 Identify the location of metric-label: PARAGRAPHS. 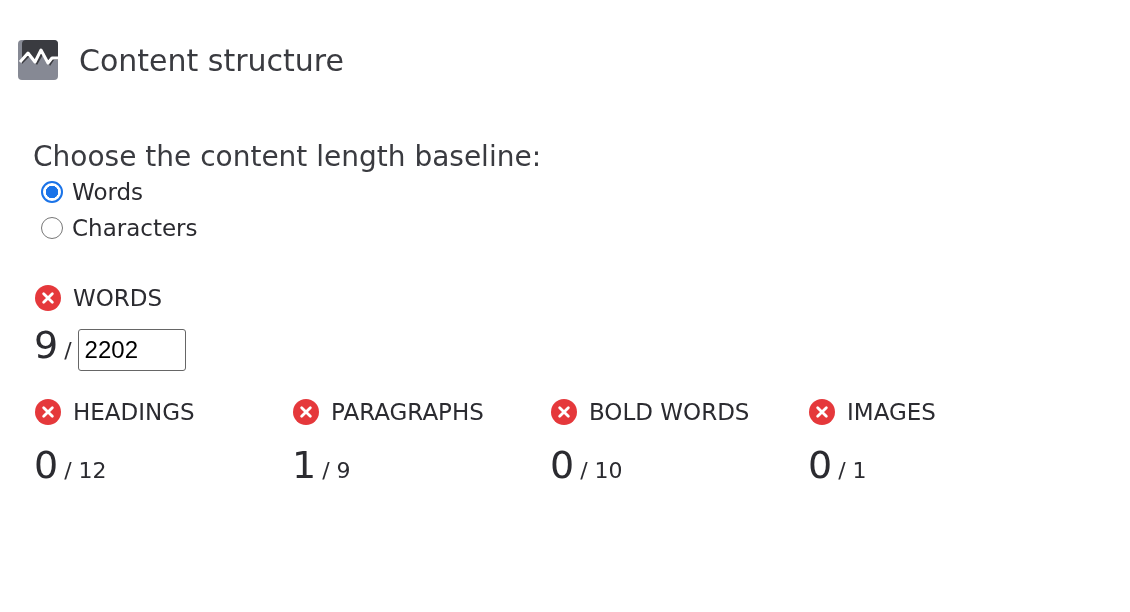
(407, 412).